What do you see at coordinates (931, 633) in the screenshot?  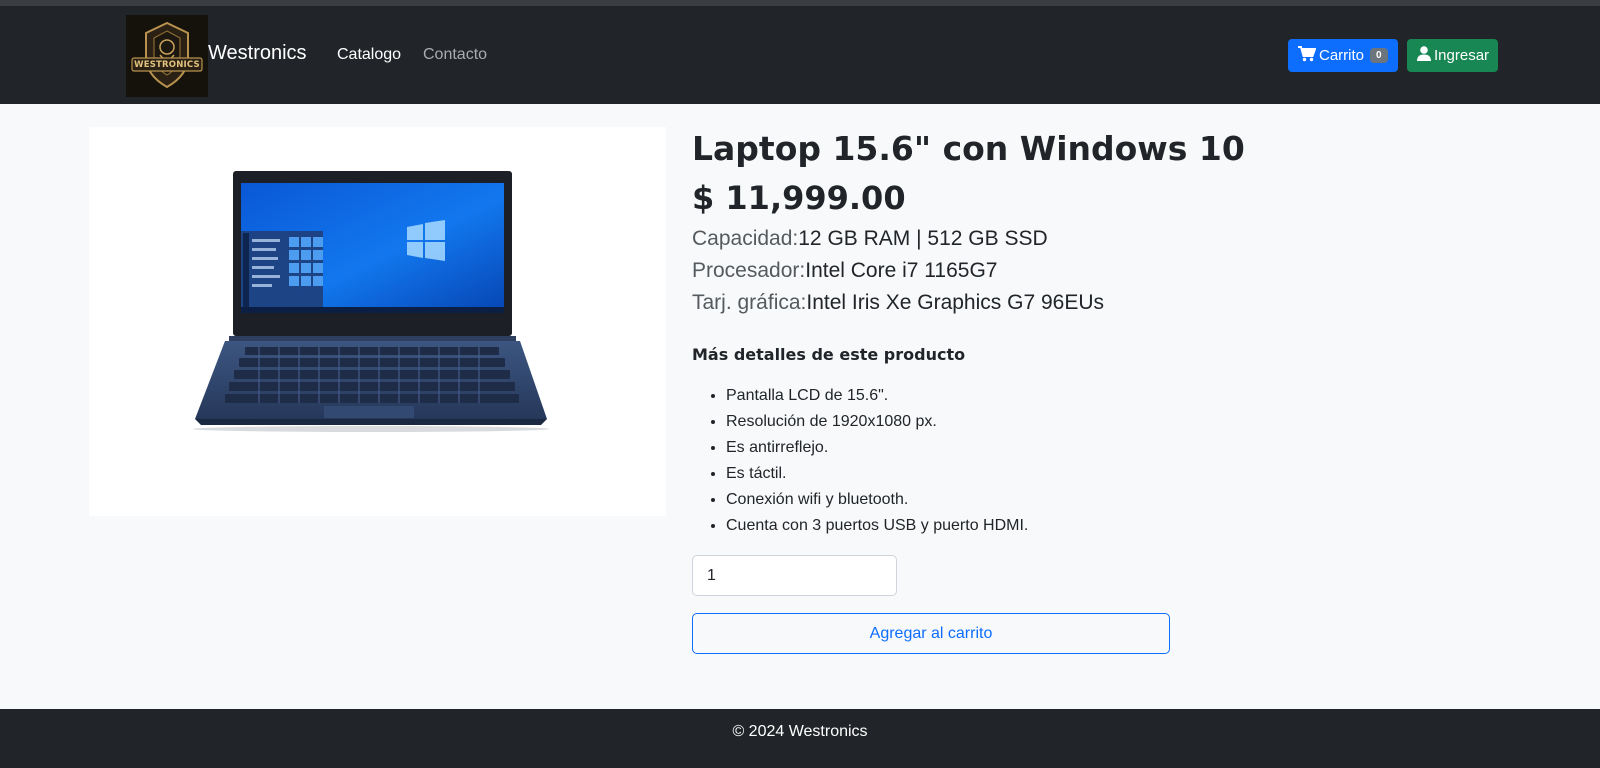 I see `add-to-cart-button: Agregar al carrito` at bounding box center [931, 633].